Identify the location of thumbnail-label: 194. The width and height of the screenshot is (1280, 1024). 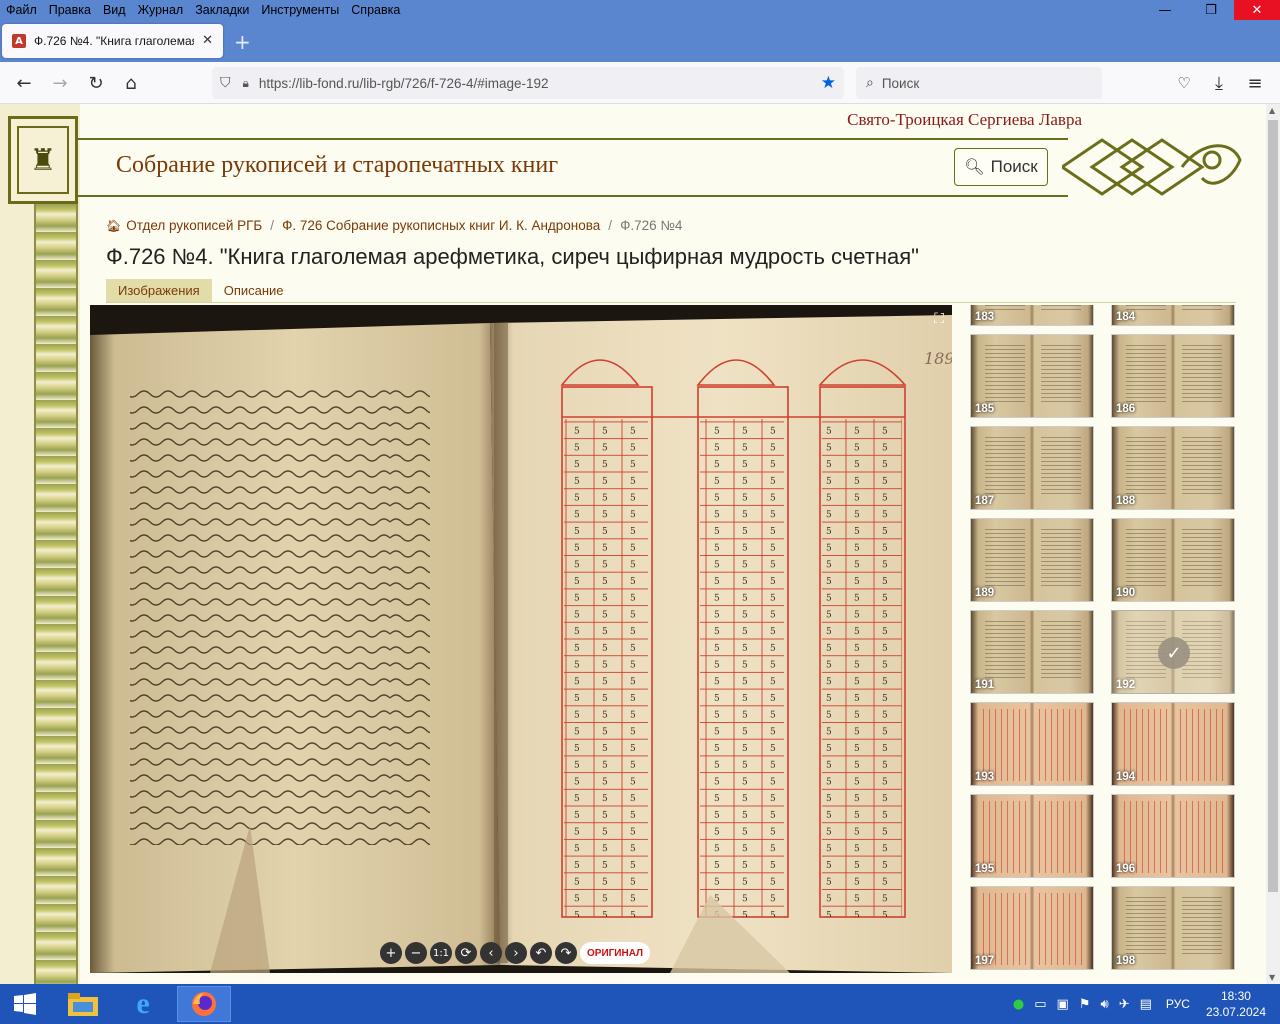
(1126, 777).